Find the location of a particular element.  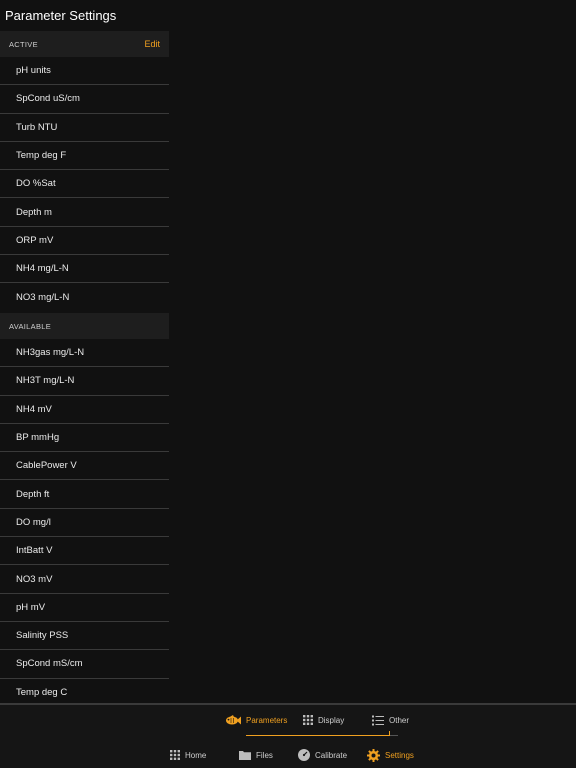

active-parameter-item: Temp deg F is located at coordinates (84, 156).